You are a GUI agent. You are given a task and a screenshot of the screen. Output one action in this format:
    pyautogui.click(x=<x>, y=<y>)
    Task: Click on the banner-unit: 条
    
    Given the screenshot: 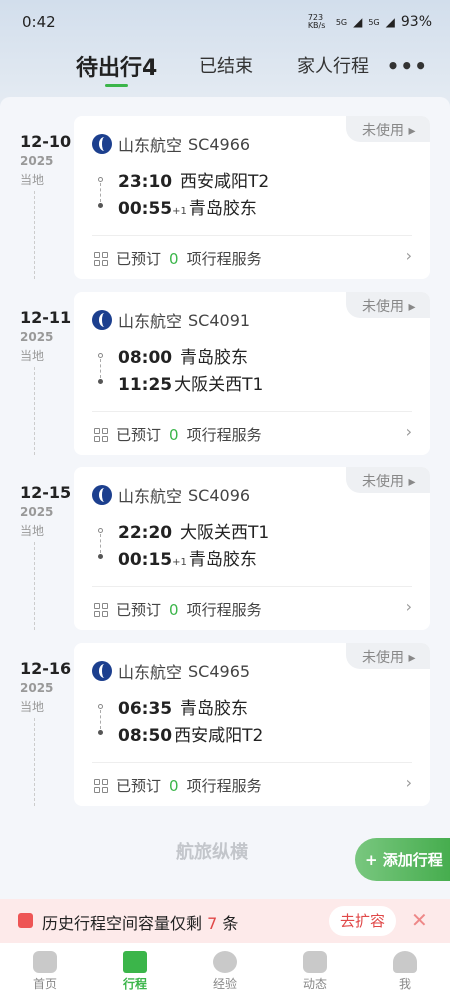 What is the action you would take?
    pyautogui.click(x=230, y=923)
    